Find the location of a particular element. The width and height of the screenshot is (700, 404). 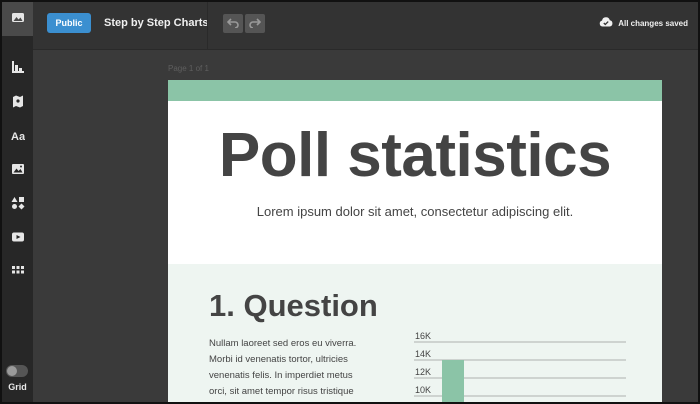

sidebar-item-photos is located at coordinates (17, 171).